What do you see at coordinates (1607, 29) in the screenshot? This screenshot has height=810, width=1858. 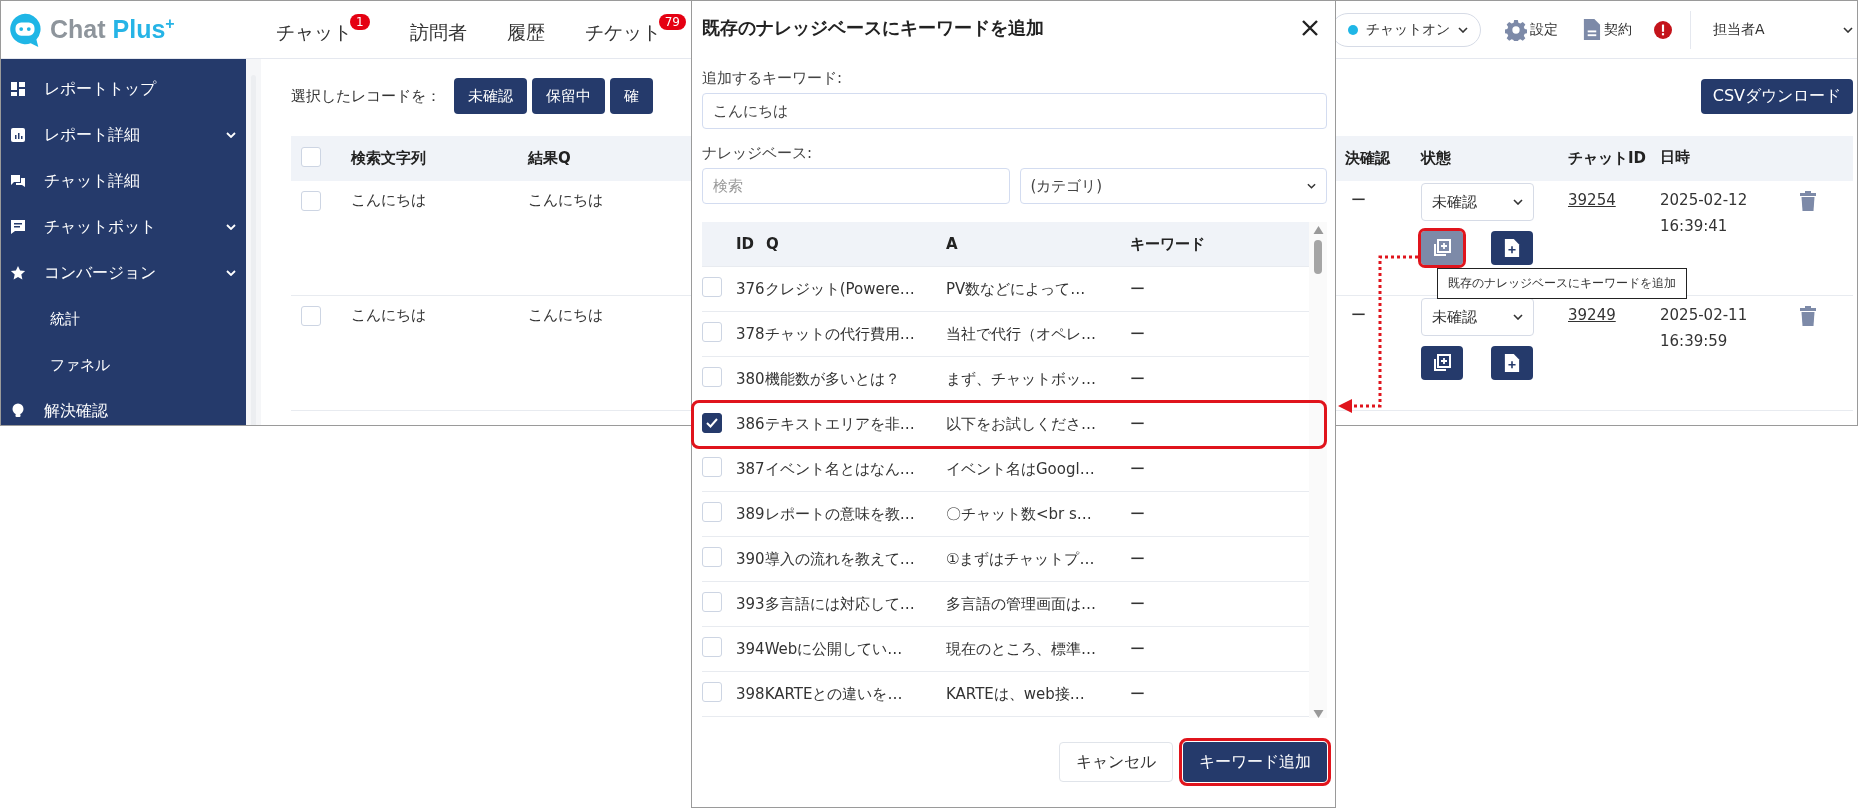 I see `contract-link: 契約` at bounding box center [1607, 29].